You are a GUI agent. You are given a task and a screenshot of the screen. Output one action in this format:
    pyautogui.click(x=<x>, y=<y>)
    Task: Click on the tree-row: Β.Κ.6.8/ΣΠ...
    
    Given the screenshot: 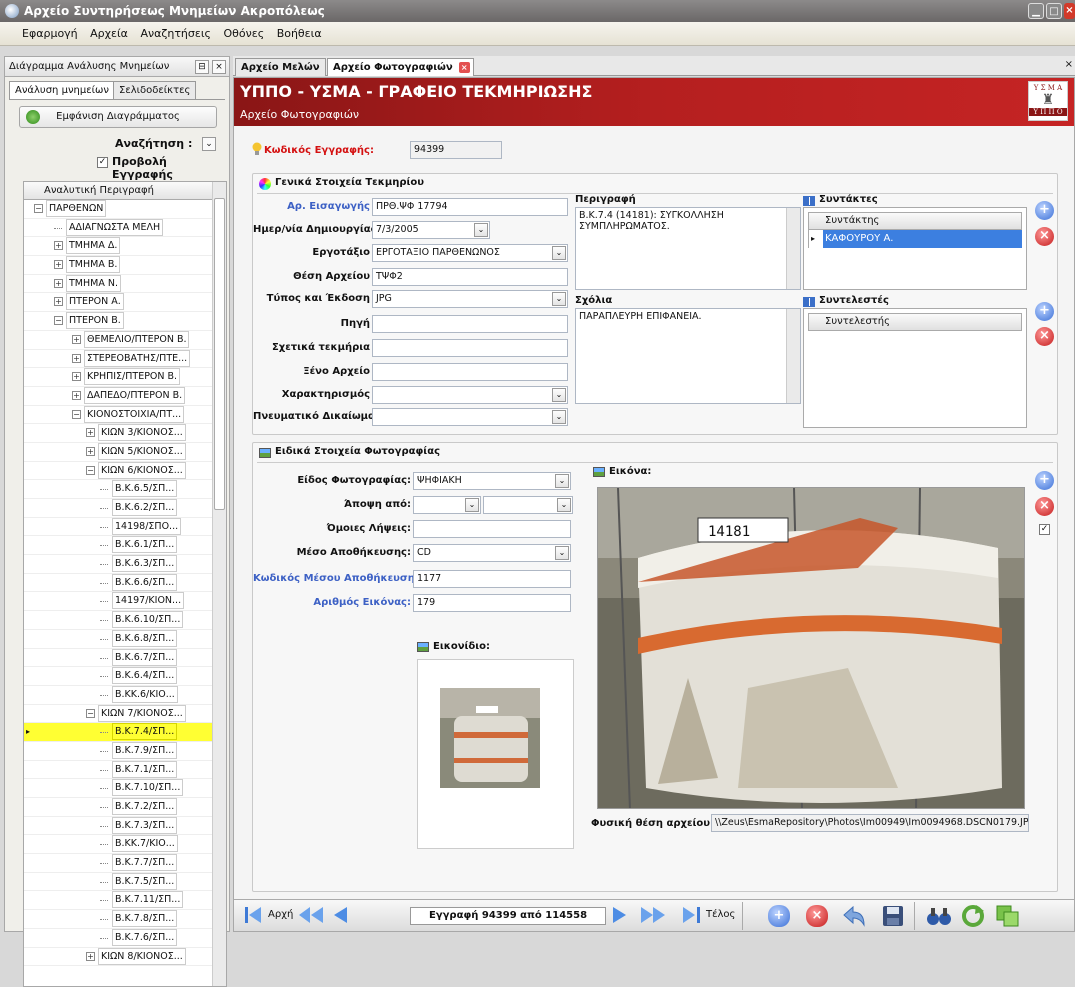 What is the action you would take?
    pyautogui.click(x=125, y=639)
    